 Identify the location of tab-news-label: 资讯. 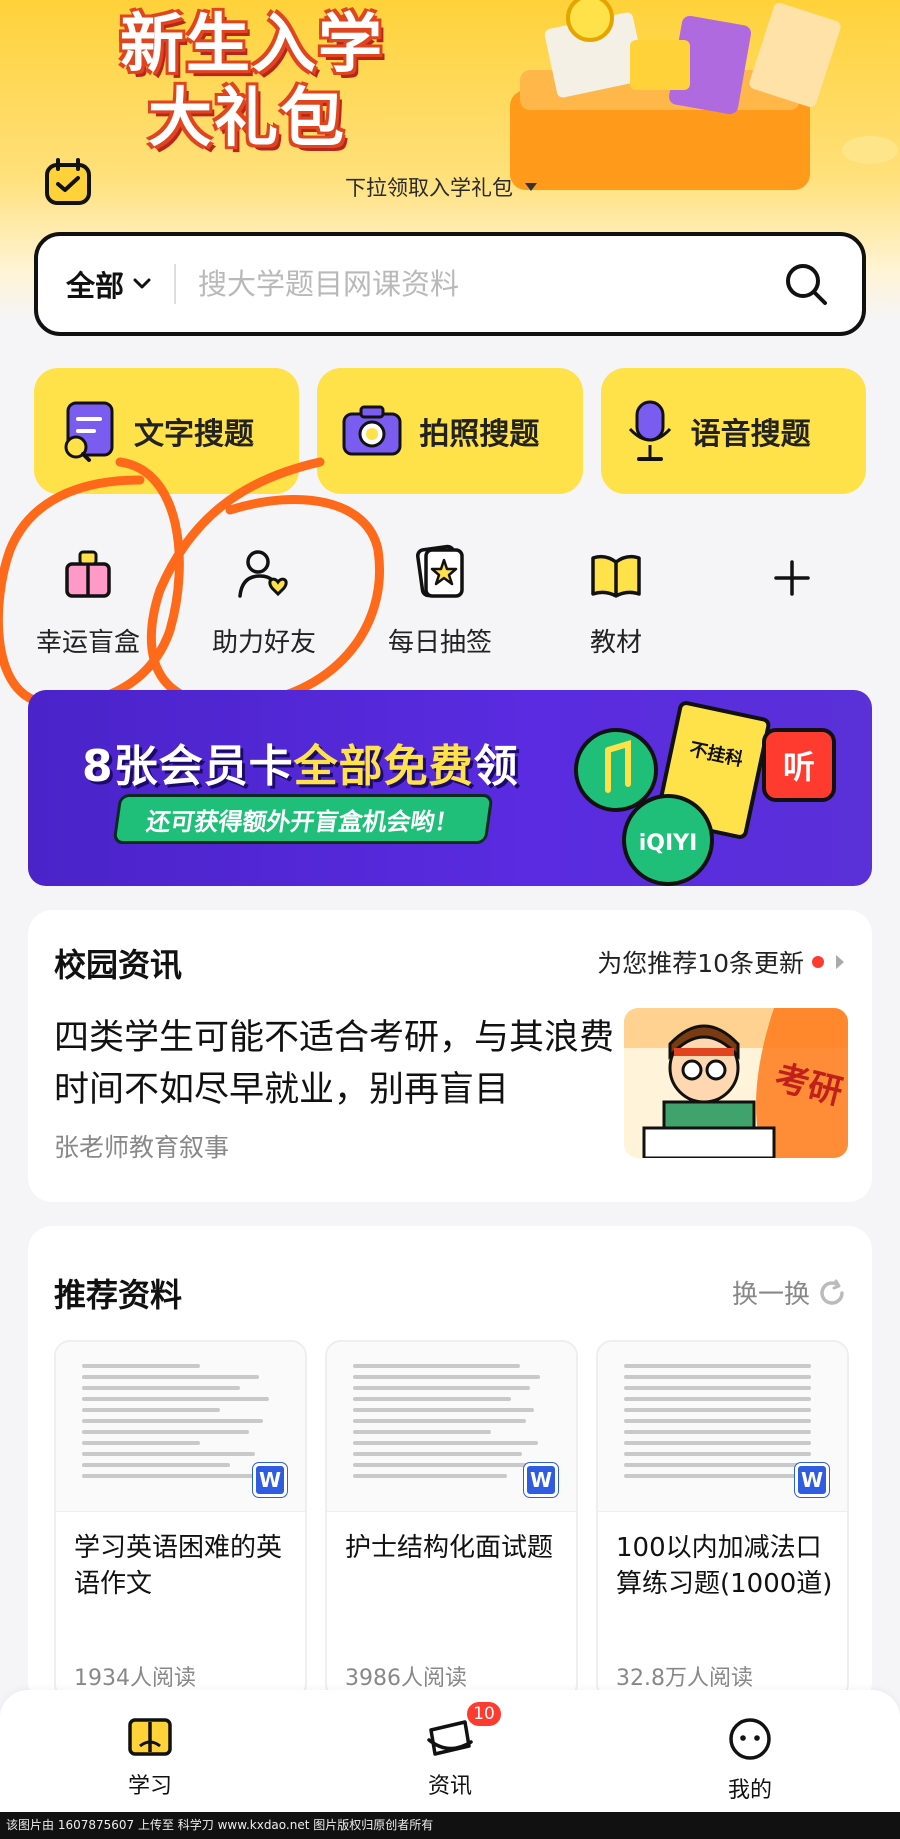
(449, 1786).